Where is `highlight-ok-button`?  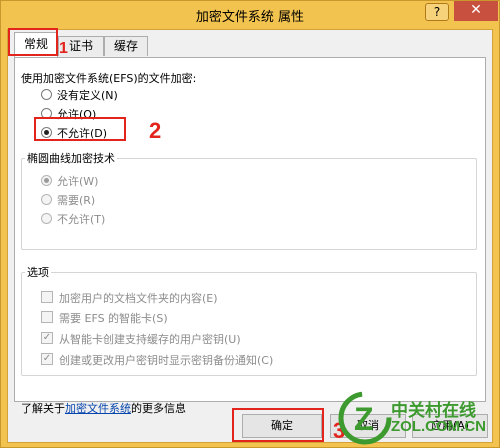
highlight-ok-button is located at coordinates (278, 425).